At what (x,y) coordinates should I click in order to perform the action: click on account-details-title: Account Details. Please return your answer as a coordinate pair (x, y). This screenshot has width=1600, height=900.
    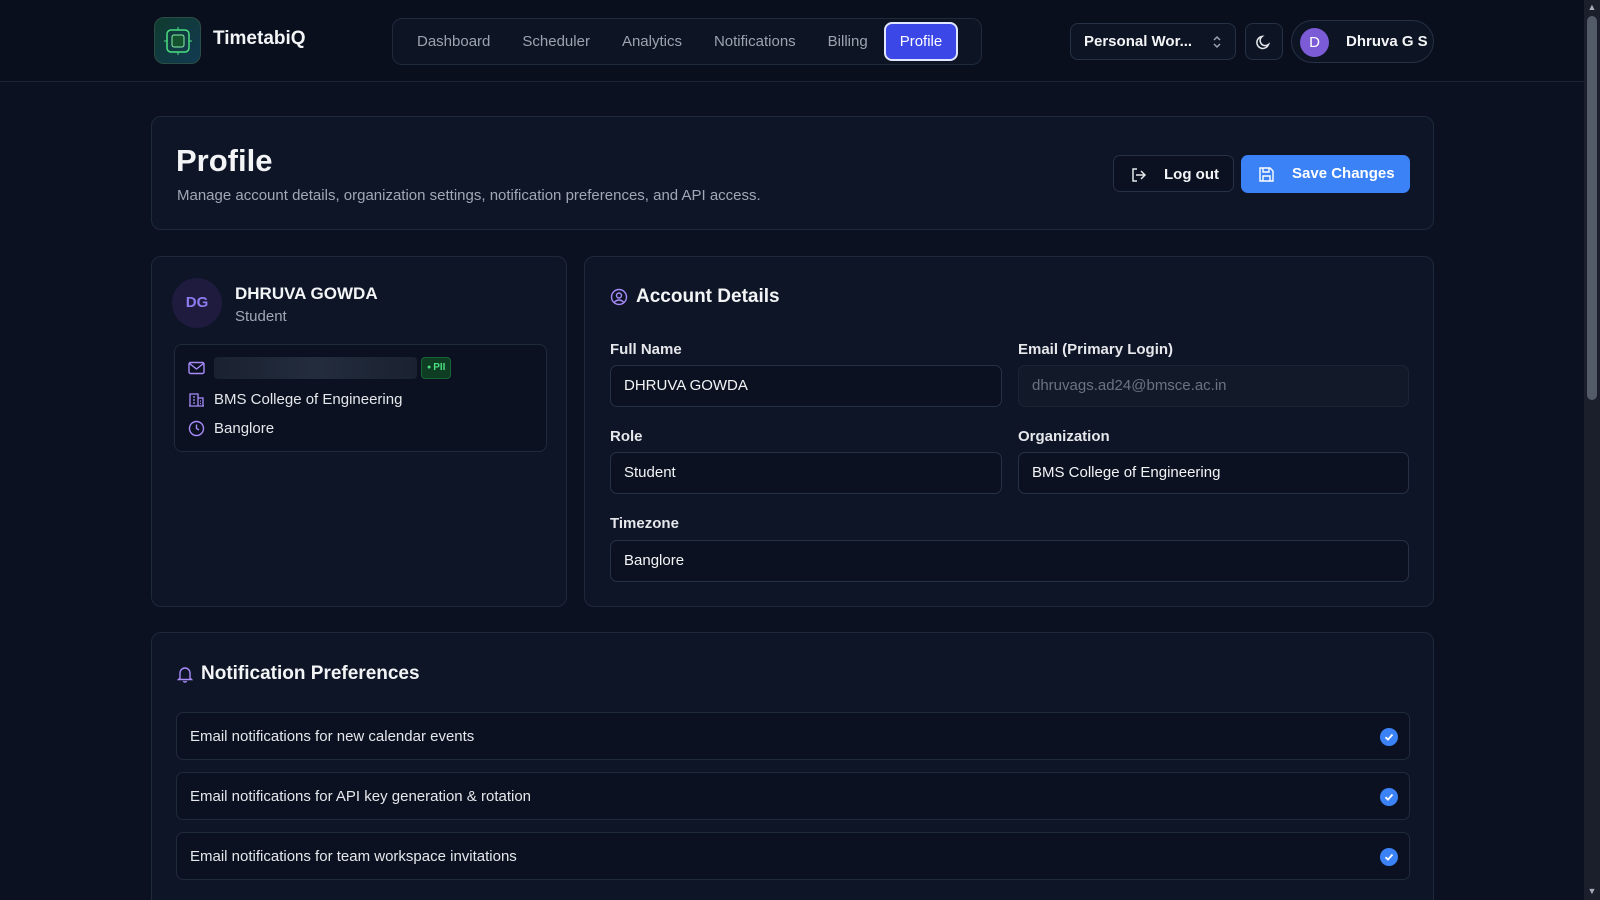
    Looking at the image, I should click on (695, 297).